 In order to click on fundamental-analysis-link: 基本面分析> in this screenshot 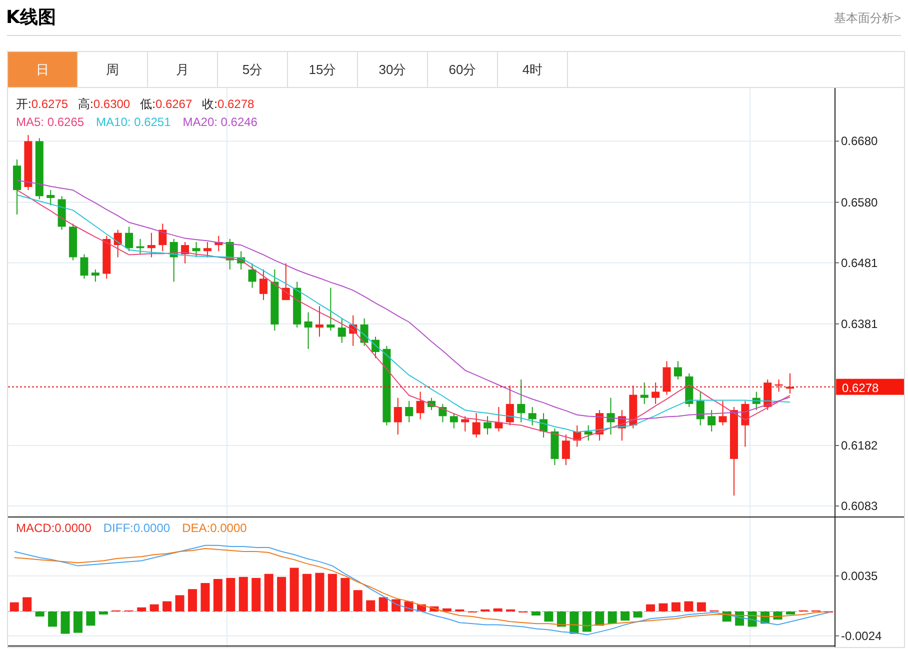, I will do `click(867, 17)`.